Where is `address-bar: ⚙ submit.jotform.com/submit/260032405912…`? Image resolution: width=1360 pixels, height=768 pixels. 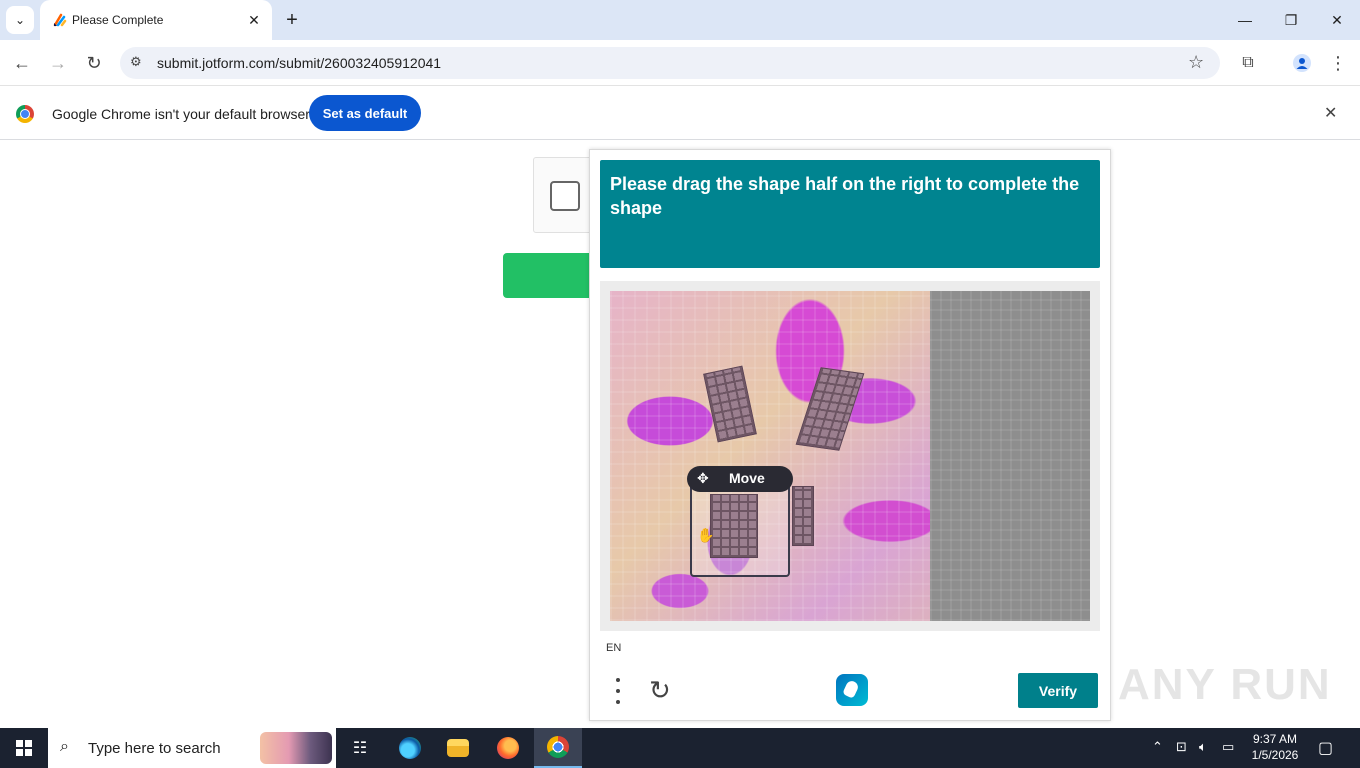
address-bar: ⚙ submit.jotform.com/submit/260032405912… is located at coordinates (670, 63).